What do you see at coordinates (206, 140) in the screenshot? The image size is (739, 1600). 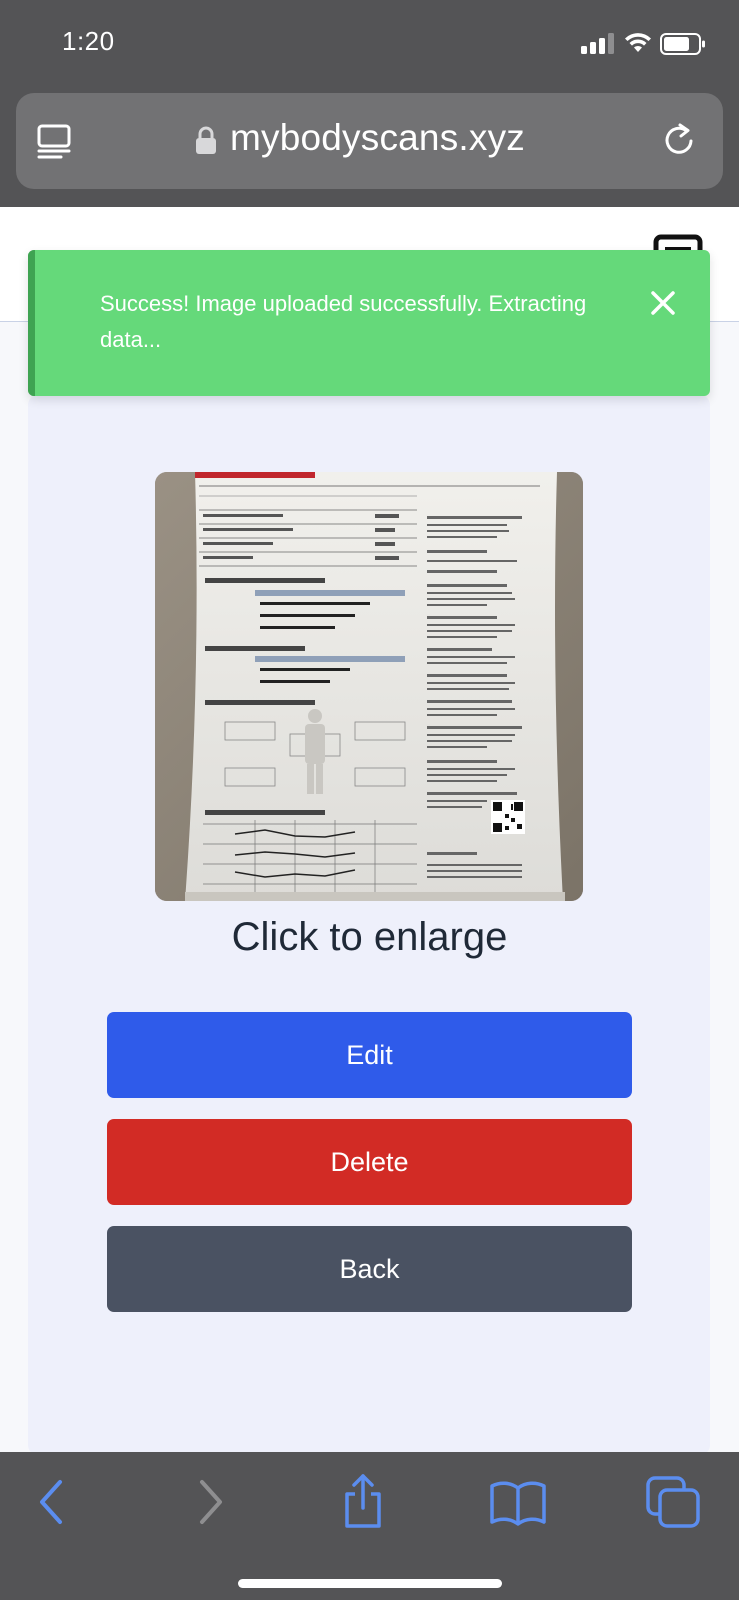 I see `lock-icon` at bounding box center [206, 140].